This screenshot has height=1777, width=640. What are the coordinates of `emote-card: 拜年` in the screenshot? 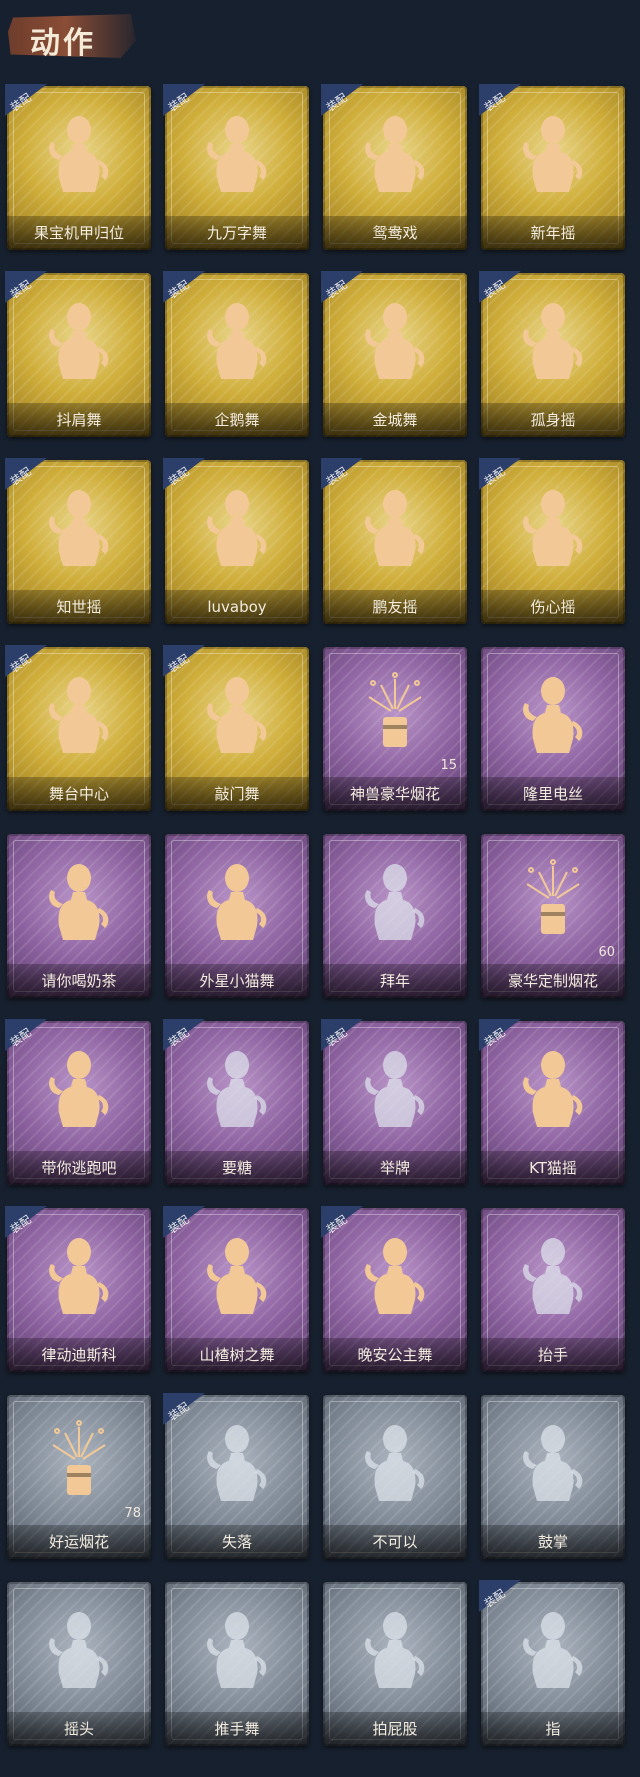 It's located at (395, 916).